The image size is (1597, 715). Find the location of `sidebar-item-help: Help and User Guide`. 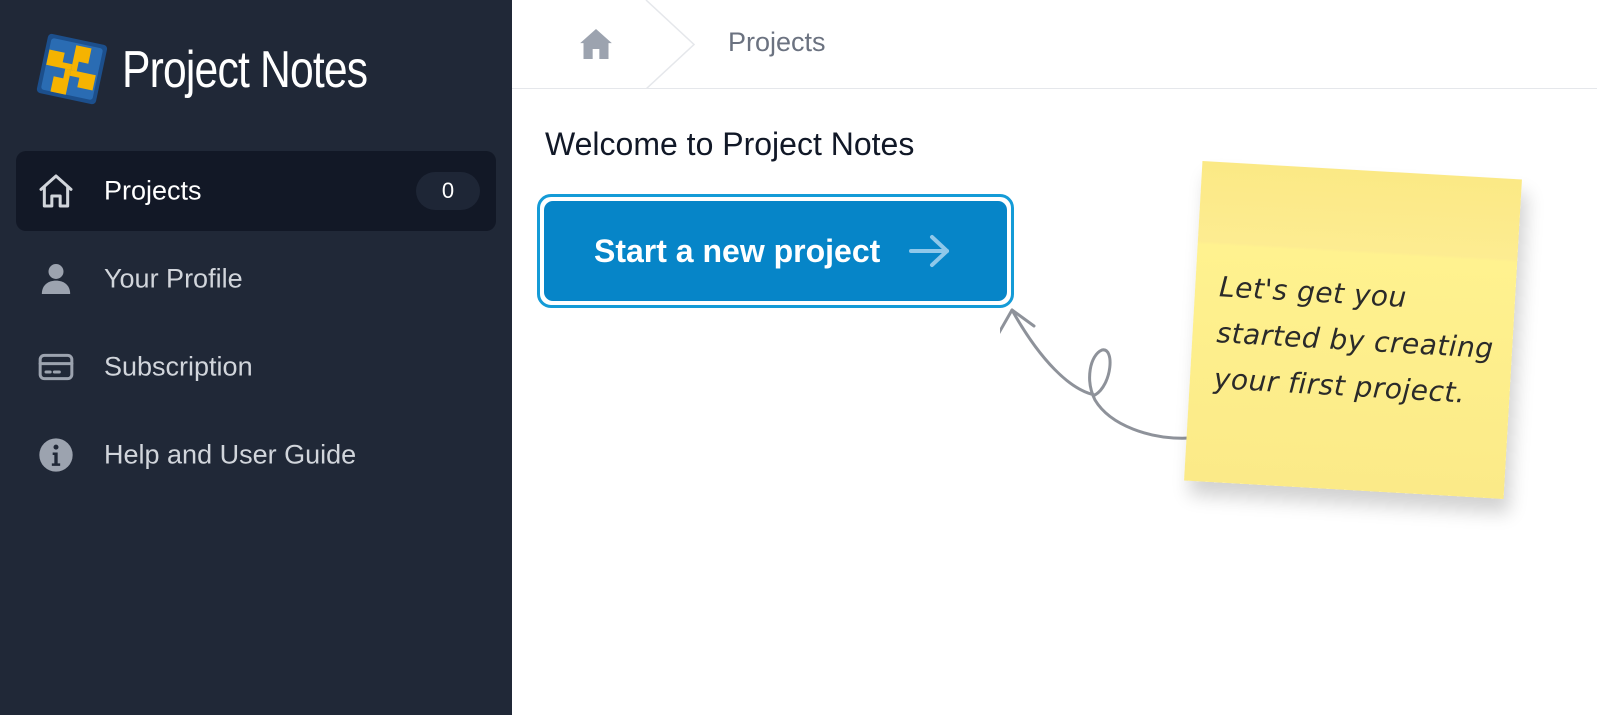

sidebar-item-help: Help and User Guide is located at coordinates (256, 455).